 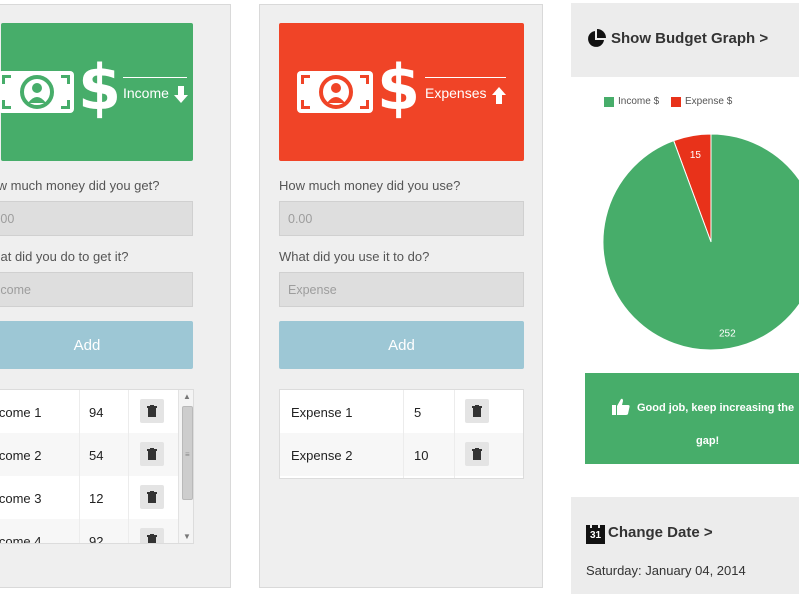 What do you see at coordinates (621, 406) in the screenshot?
I see `thumbs-up-icon` at bounding box center [621, 406].